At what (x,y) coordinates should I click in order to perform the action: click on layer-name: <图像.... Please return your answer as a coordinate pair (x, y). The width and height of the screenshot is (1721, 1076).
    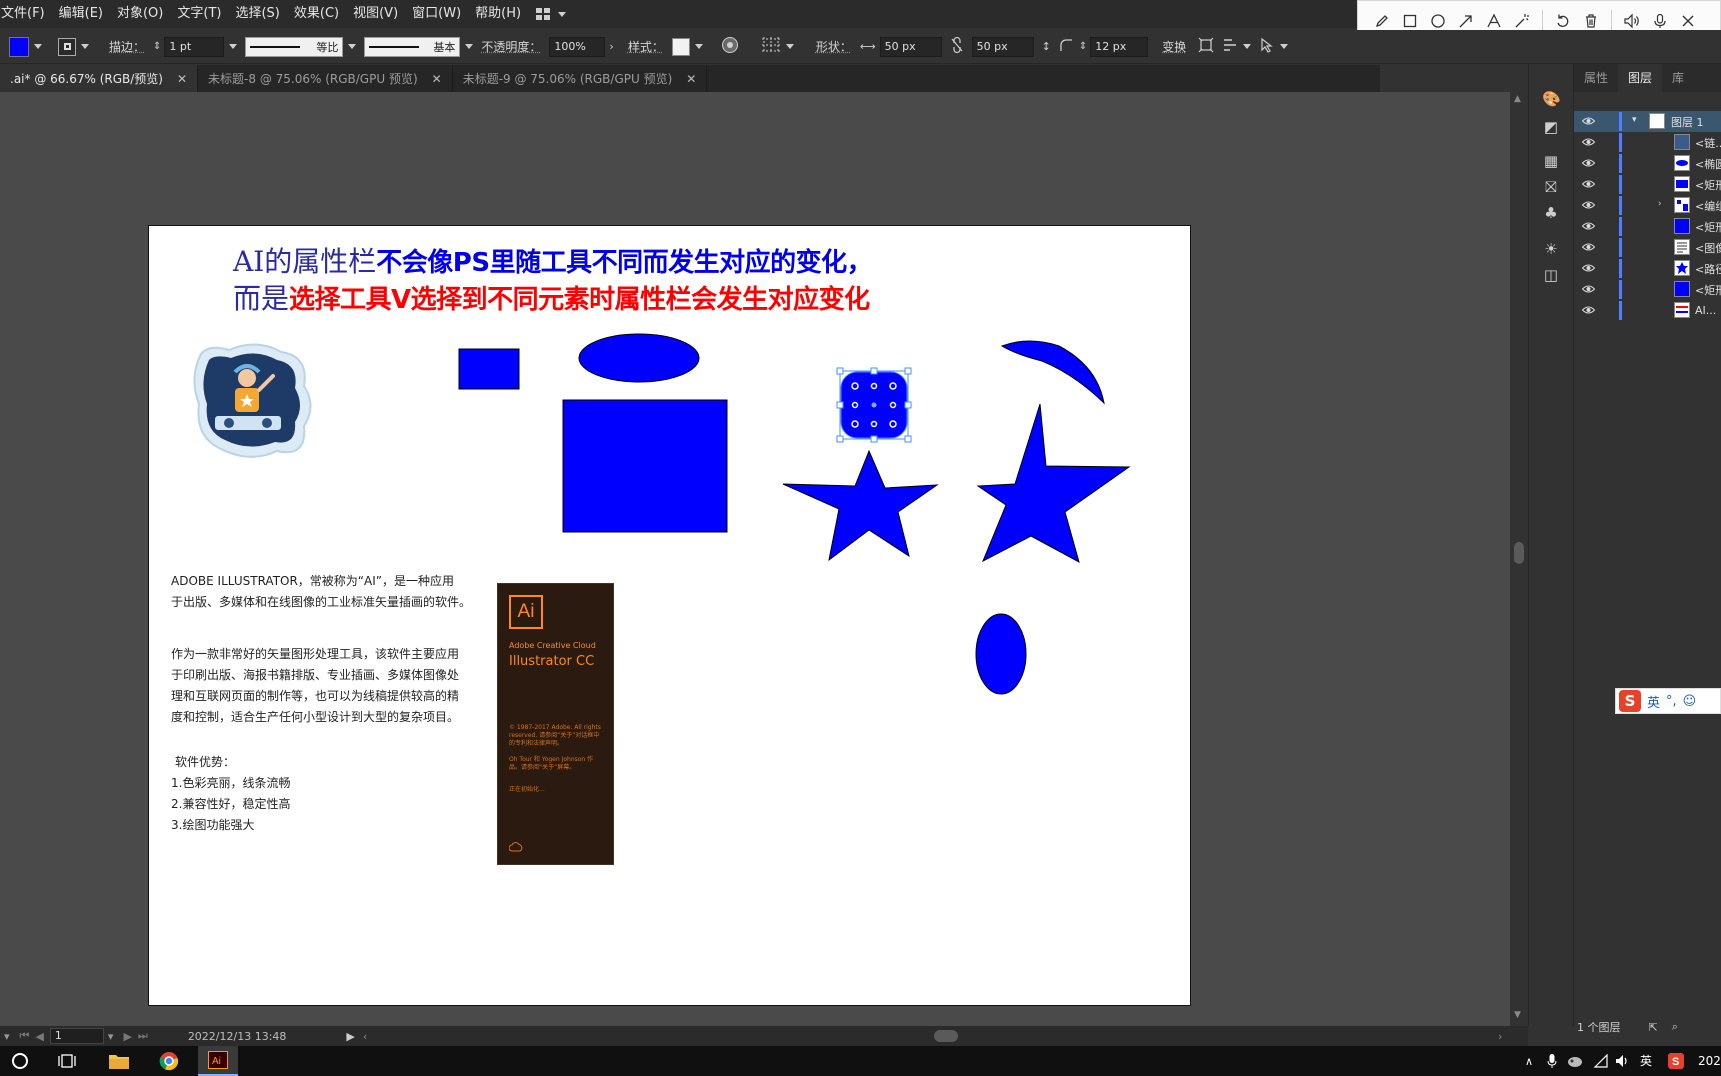
    Looking at the image, I should click on (1708, 248).